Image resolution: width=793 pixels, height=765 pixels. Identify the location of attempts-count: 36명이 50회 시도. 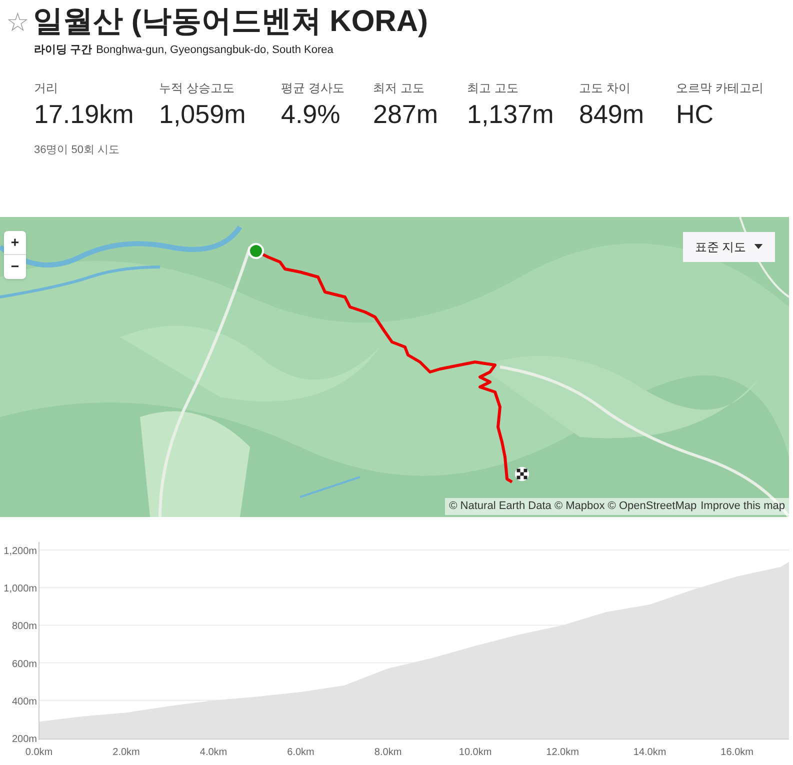
(77, 150).